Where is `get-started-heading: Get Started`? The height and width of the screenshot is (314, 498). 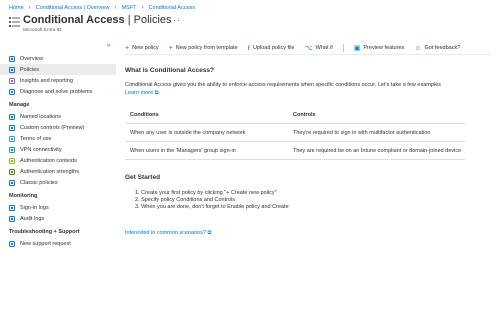 get-started-heading: Get Started is located at coordinates (143, 177).